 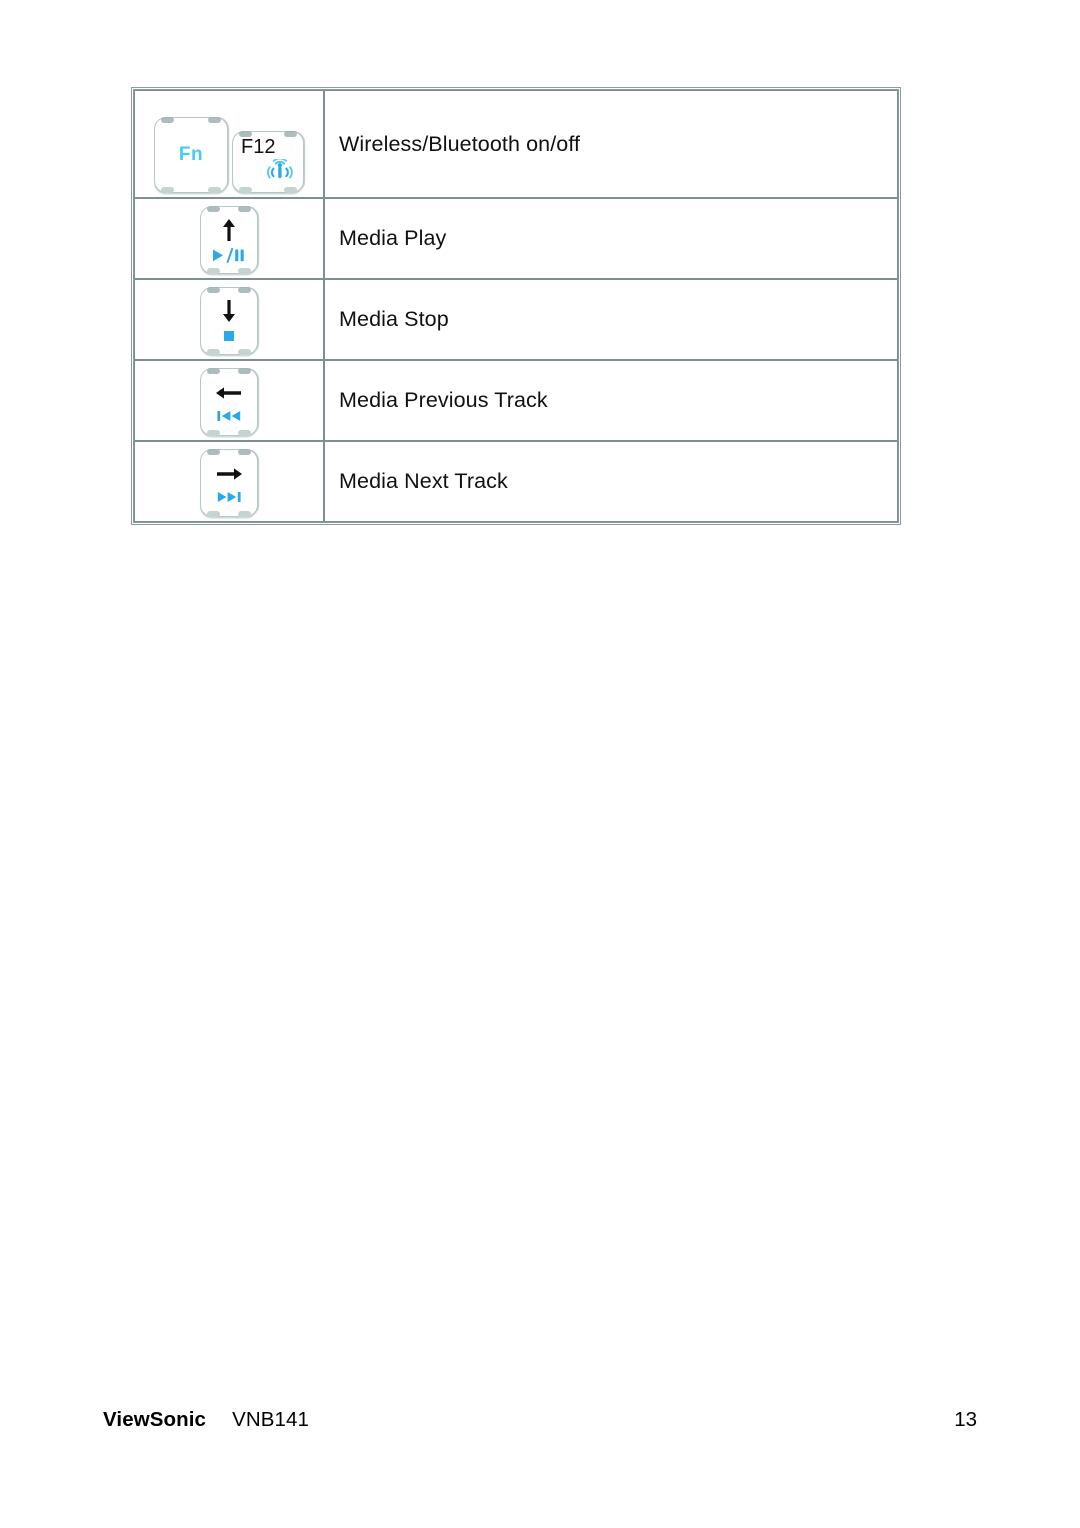 What do you see at coordinates (155, 1419) in the screenshot?
I see `footer-brand: ViewSonic` at bounding box center [155, 1419].